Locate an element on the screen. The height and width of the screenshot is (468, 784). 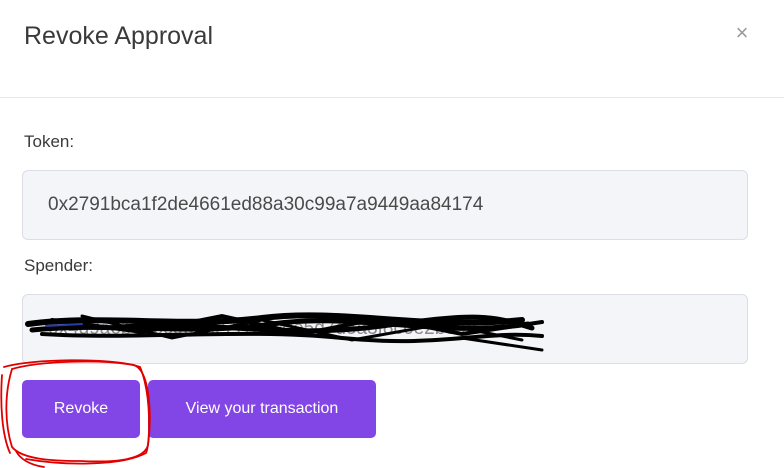
revoke-button: Revoke is located at coordinates (81, 409).